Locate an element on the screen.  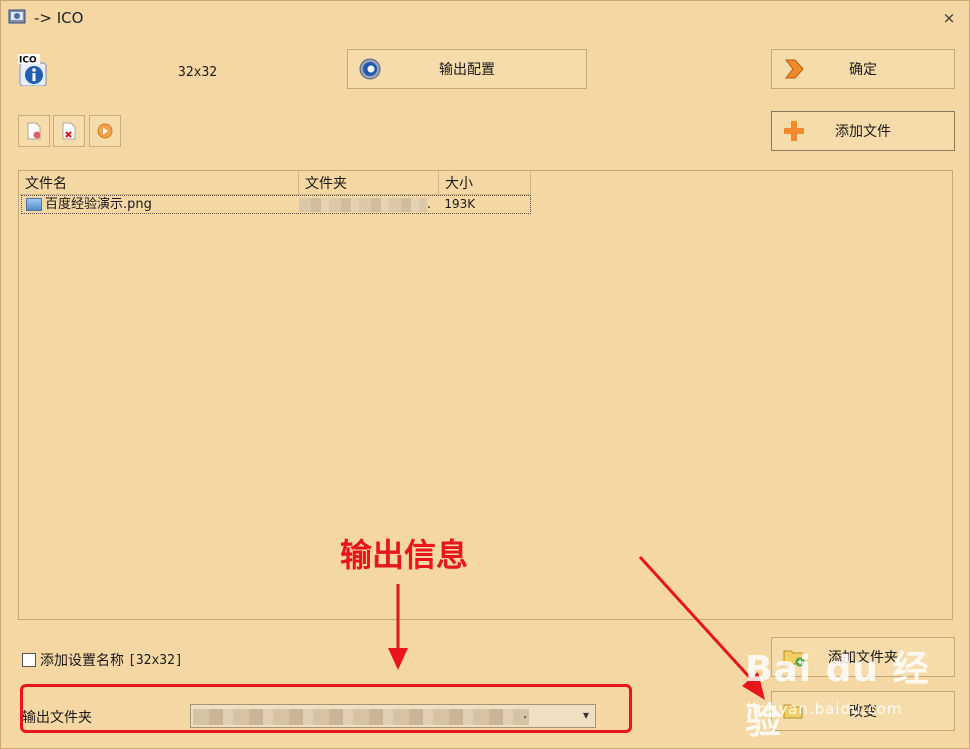
folder-cell: . is located at coordinates (368, 204).